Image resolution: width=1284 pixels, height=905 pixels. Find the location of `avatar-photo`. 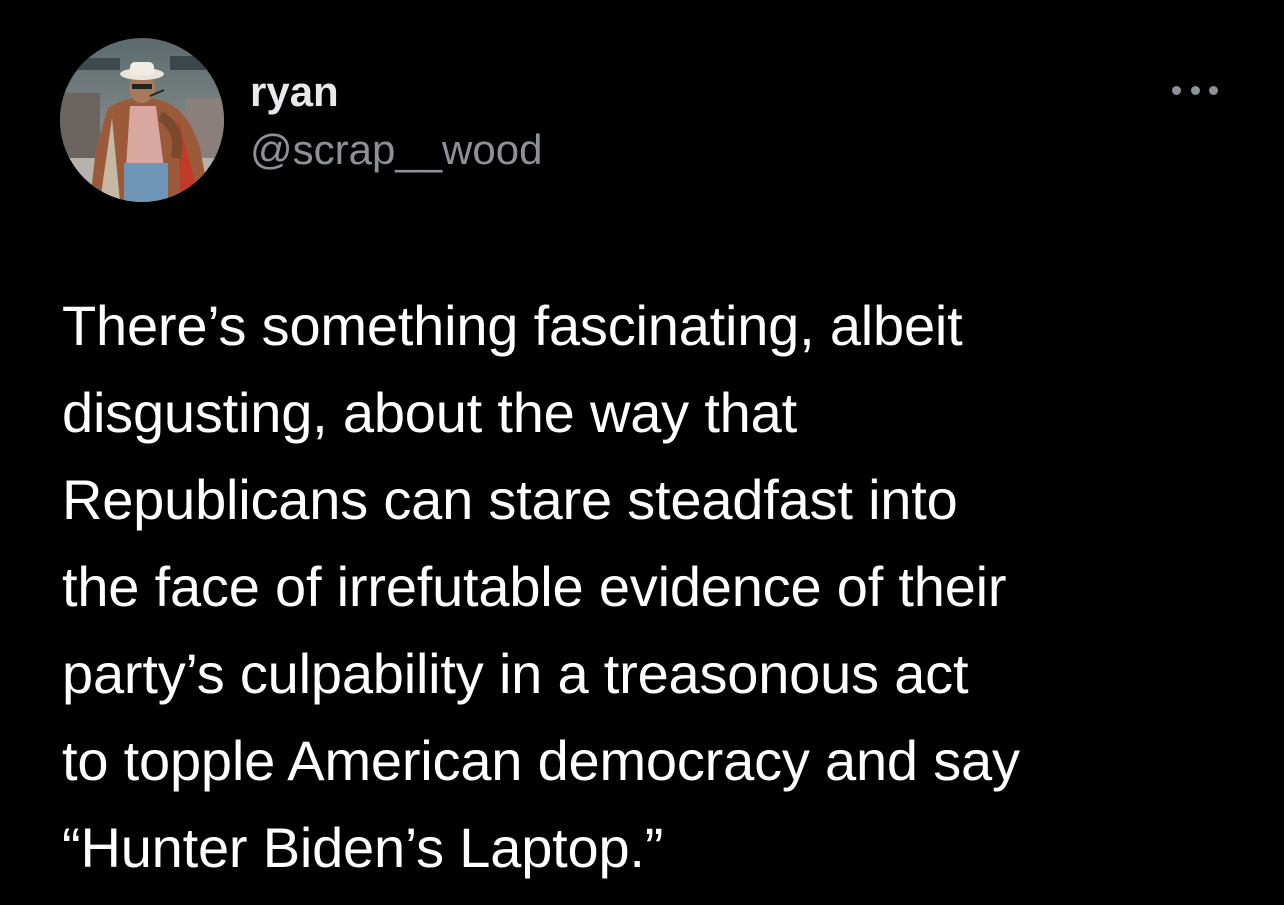

avatar-photo is located at coordinates (142, 120).